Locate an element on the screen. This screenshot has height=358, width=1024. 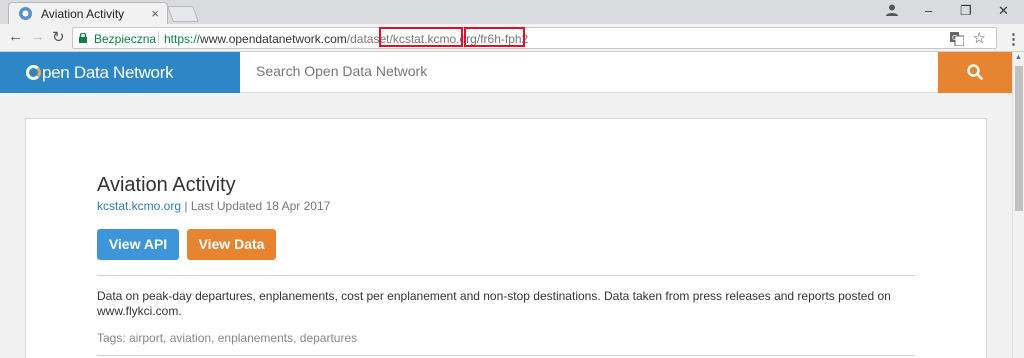
tab-title: Aviation Activity is located at coordinates (83, 14).